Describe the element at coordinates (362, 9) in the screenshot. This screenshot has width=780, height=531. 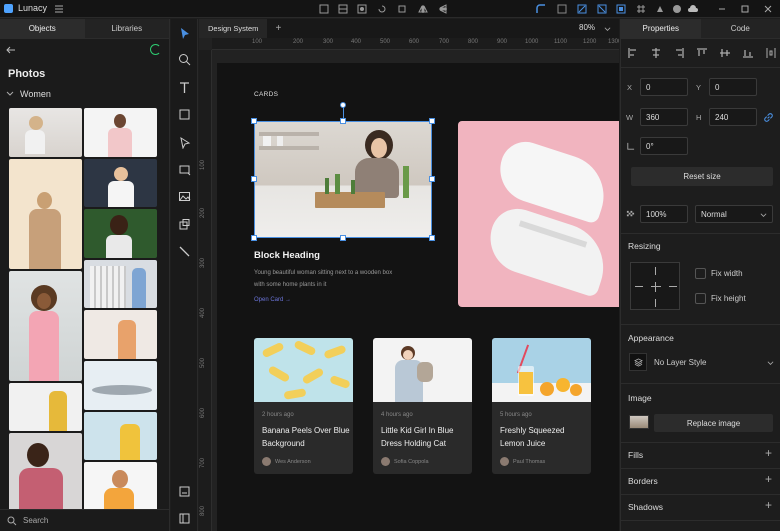
I see `mask-icon` at that location.